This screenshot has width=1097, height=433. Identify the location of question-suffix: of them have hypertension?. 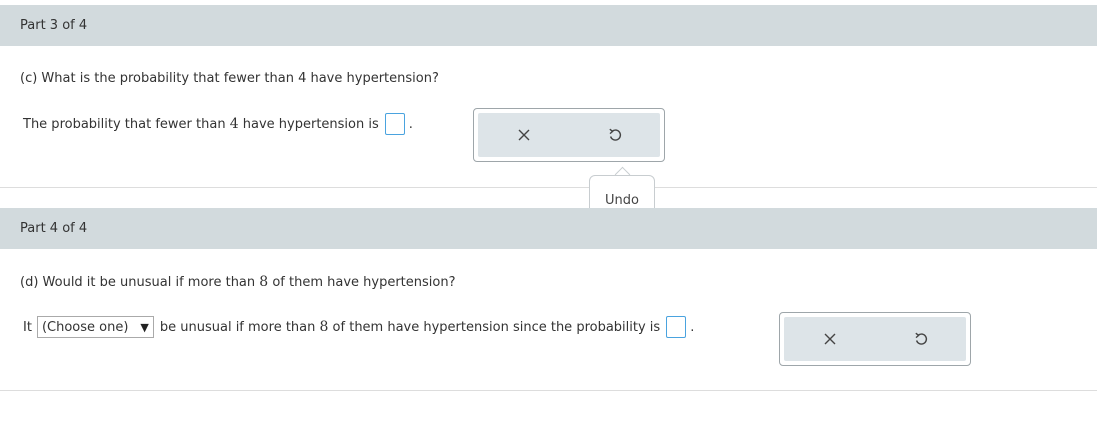
(362, 282).